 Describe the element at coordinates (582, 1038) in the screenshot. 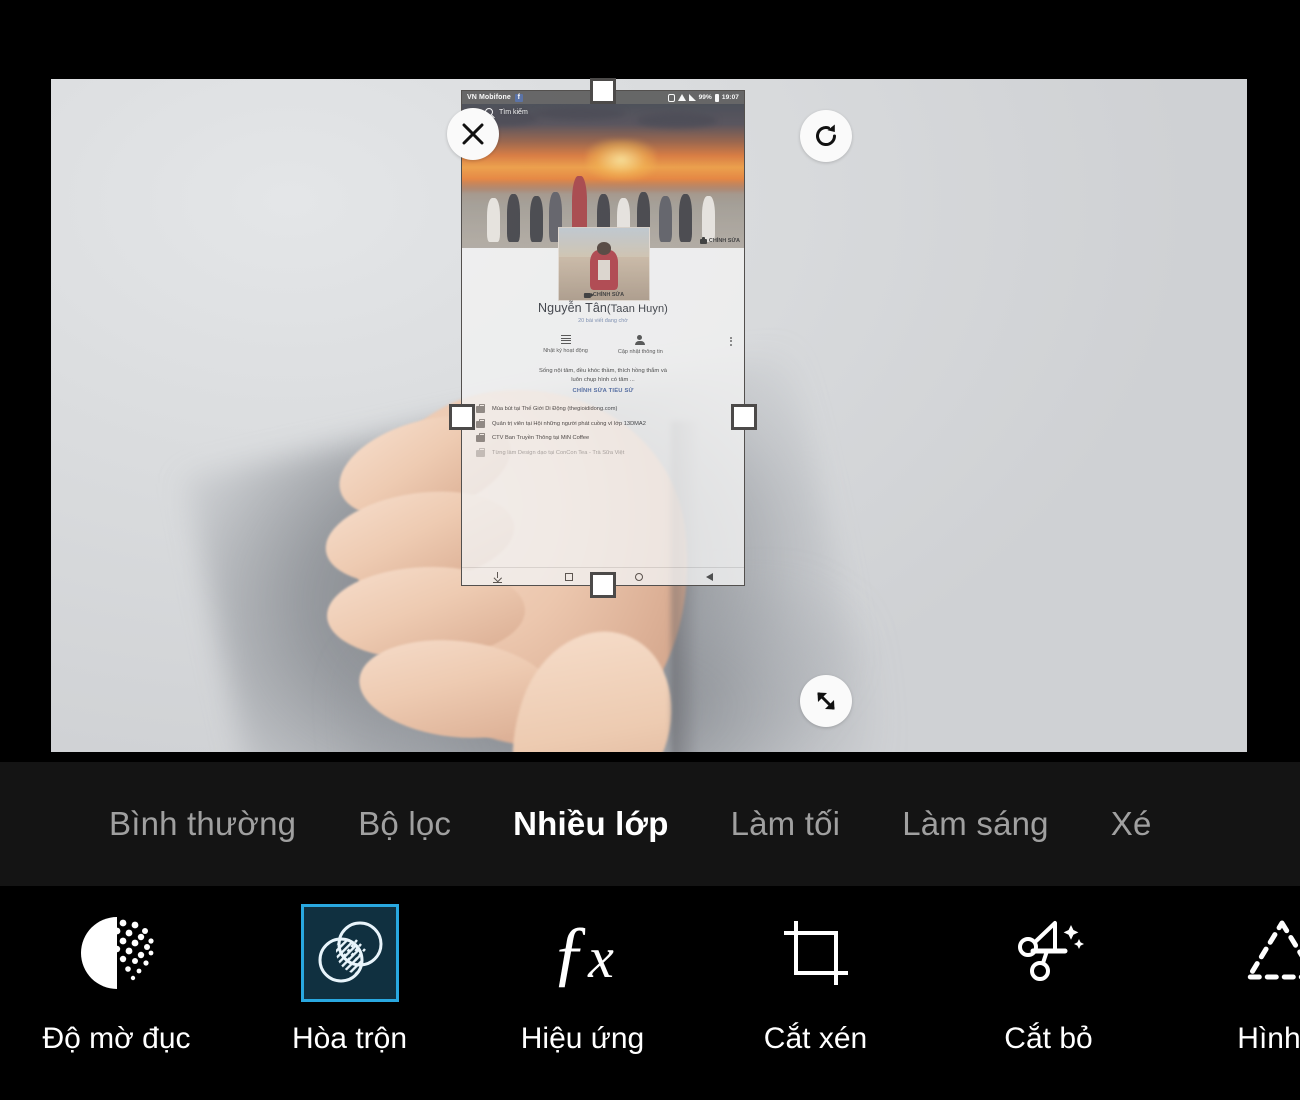

I see `tool-label: Hiệu ứng` at that location.